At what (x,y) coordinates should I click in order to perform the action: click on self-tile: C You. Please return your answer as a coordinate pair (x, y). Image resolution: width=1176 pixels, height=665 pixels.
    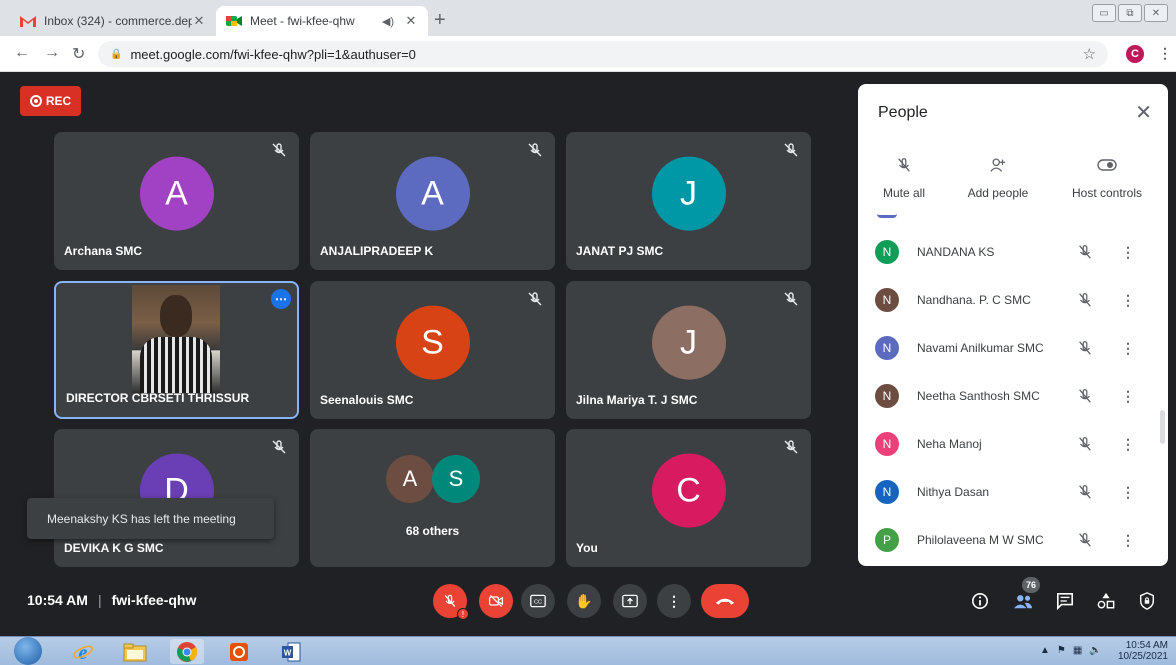
    Looking at the image, I should click on (688, 498).